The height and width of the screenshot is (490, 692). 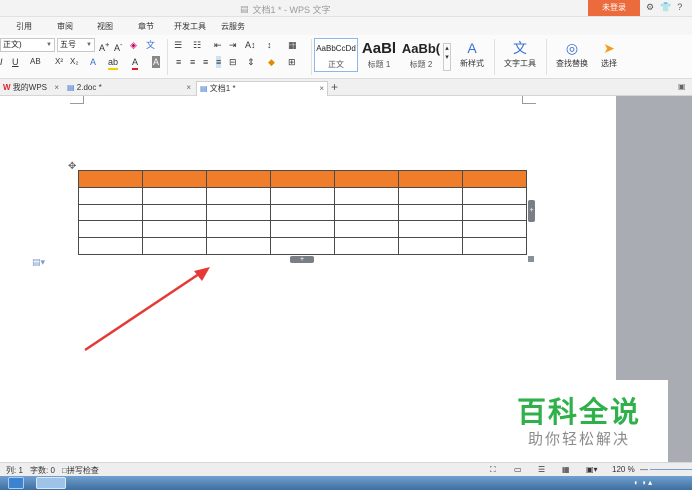 What do you see at coordinates (472, 48) in the screenshot?
I see `new-style-icon: A` at bounding box center [472, 48].